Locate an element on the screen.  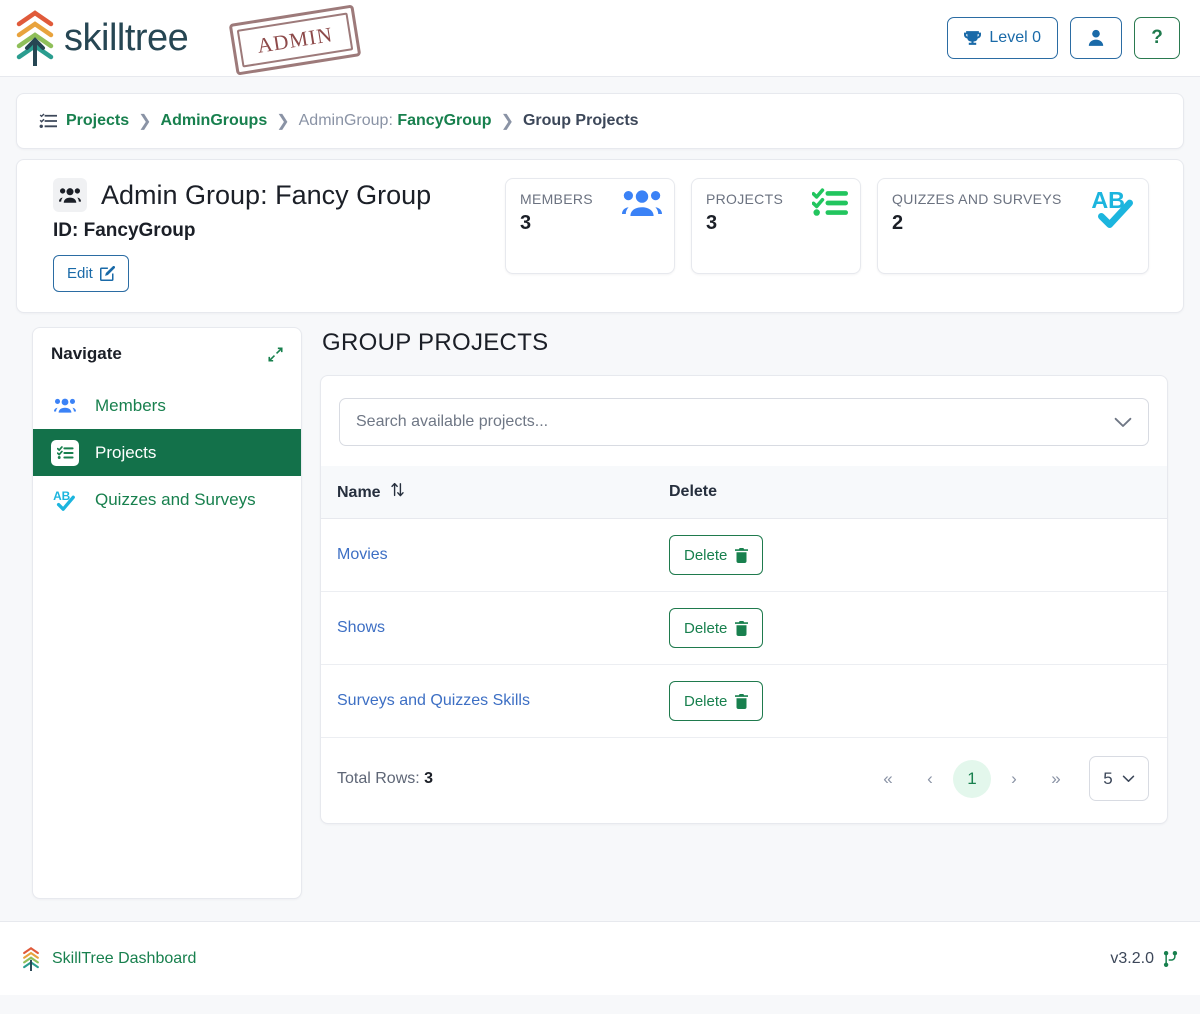
app-footer: SkillTree Dashboard v3.2.0 is located at coordinates (600, 958).